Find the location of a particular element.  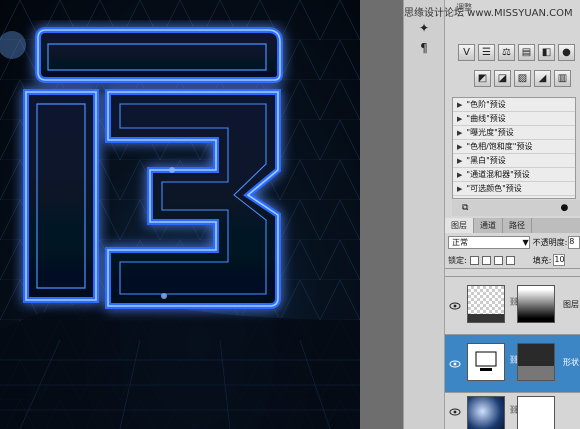

canvas-pasteboard is located at coordinates (381, 214).